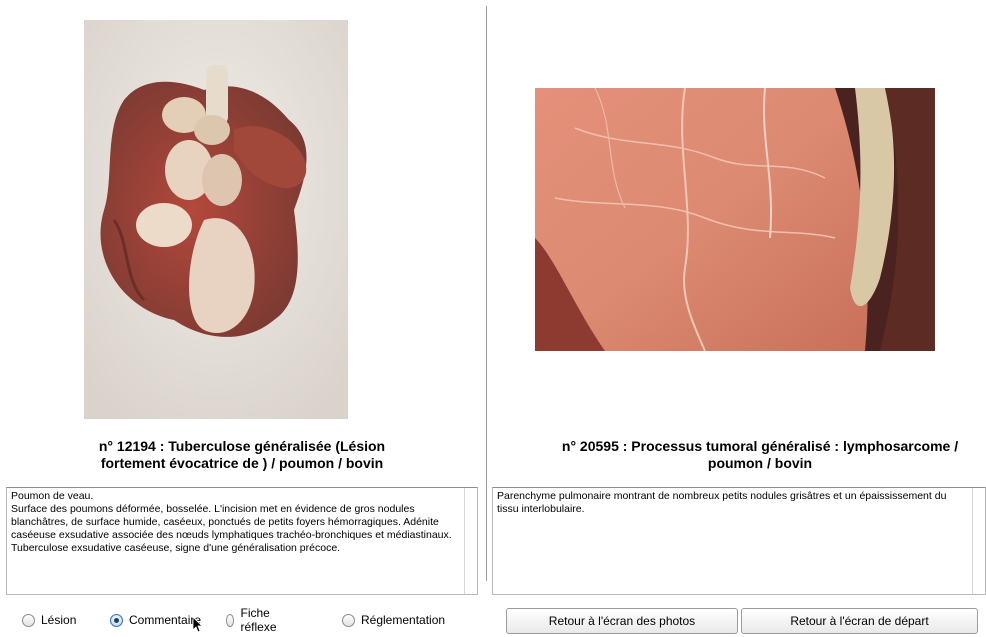 The height and width of the screenshot is (637, 986). I want to click on radio-reglementation: Réglementation, so click(393, 620).